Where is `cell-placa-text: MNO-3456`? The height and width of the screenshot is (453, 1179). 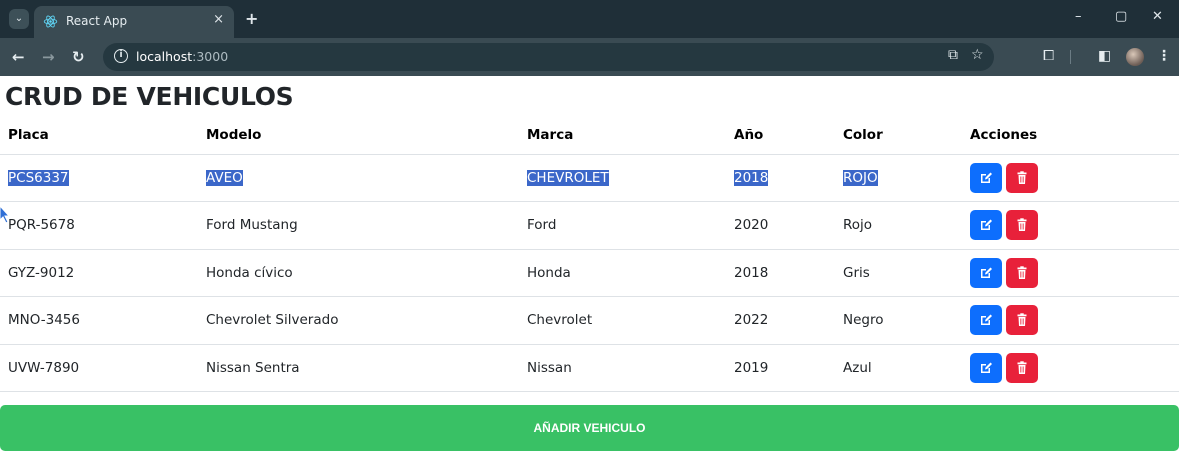 cell-placa-text: MNO-3456 is located at coordinates (44, 320).